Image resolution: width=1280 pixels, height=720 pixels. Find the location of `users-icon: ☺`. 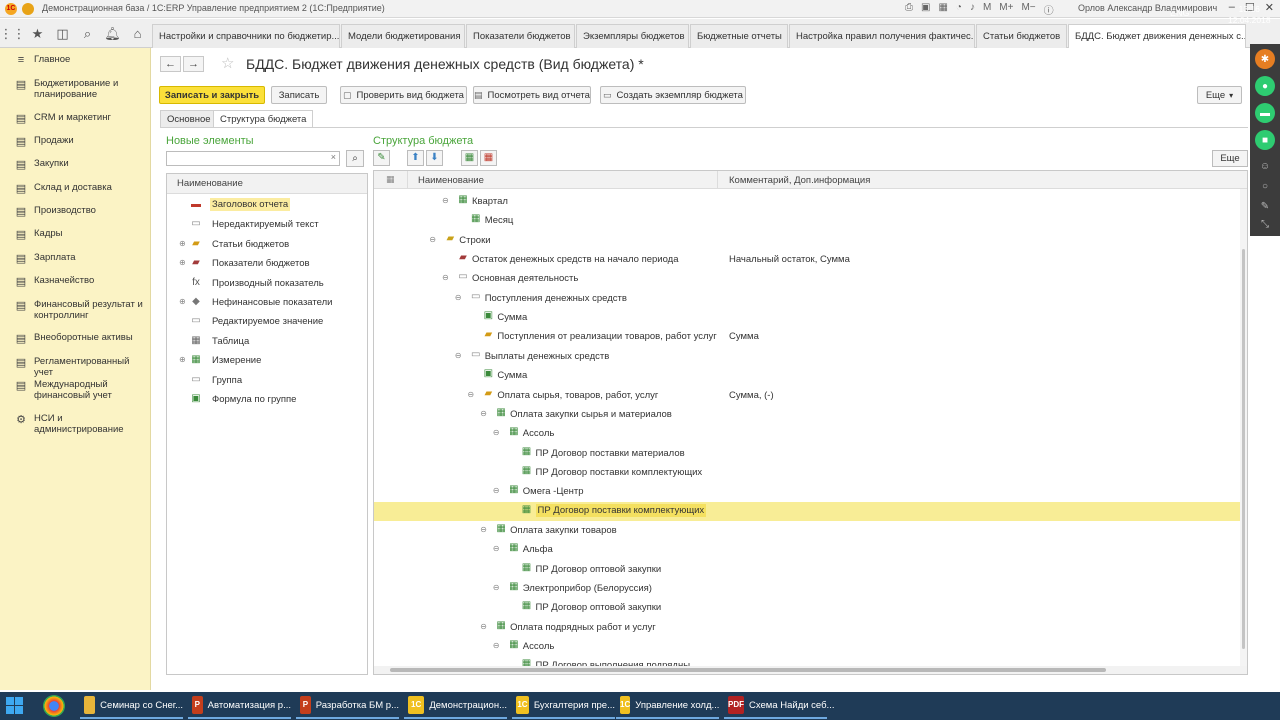

users-icon: ☺ is located at coordinates (1265, 166).